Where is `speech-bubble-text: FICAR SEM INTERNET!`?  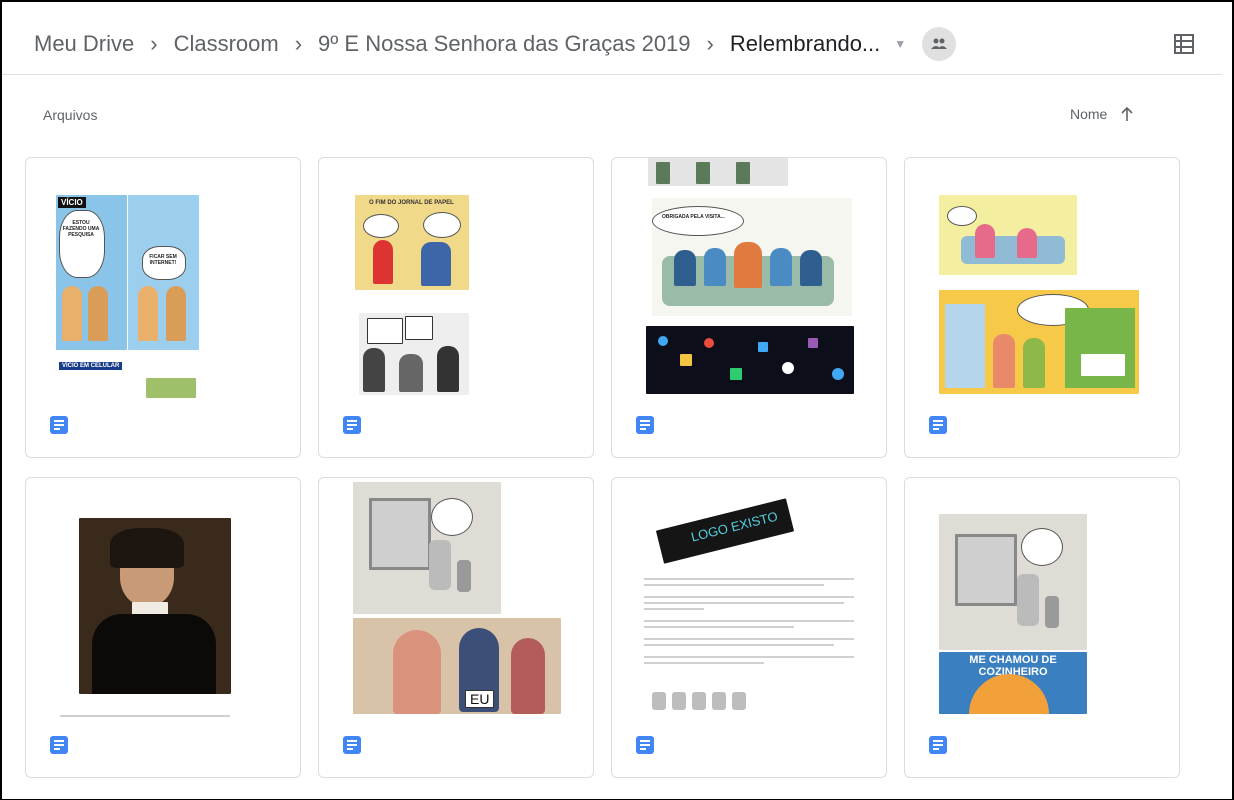
speech-bubble-text: FICAR SEM INTERNET! is located at coordinates (163, 260).